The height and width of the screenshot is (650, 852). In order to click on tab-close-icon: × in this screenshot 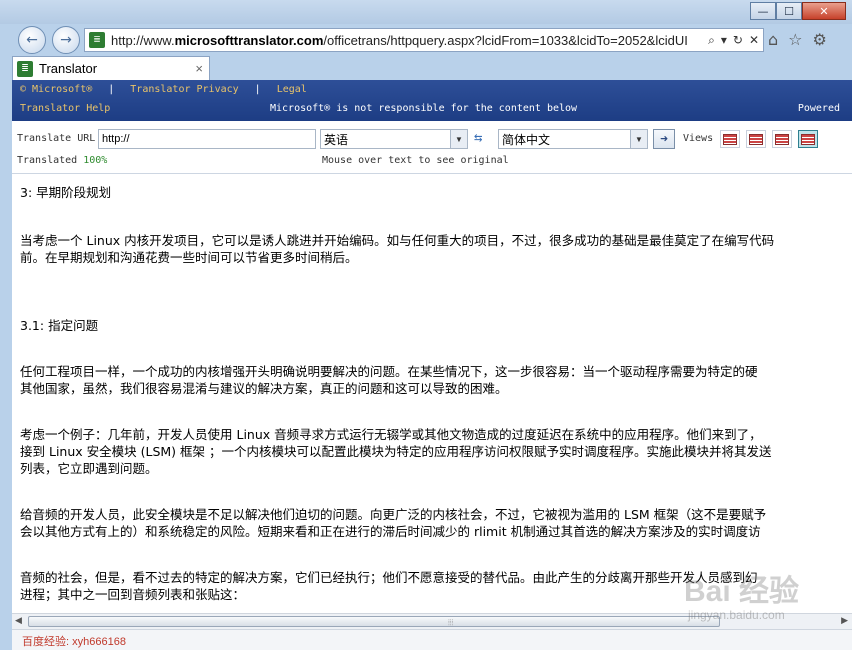, I will do `click(199, 68)`.